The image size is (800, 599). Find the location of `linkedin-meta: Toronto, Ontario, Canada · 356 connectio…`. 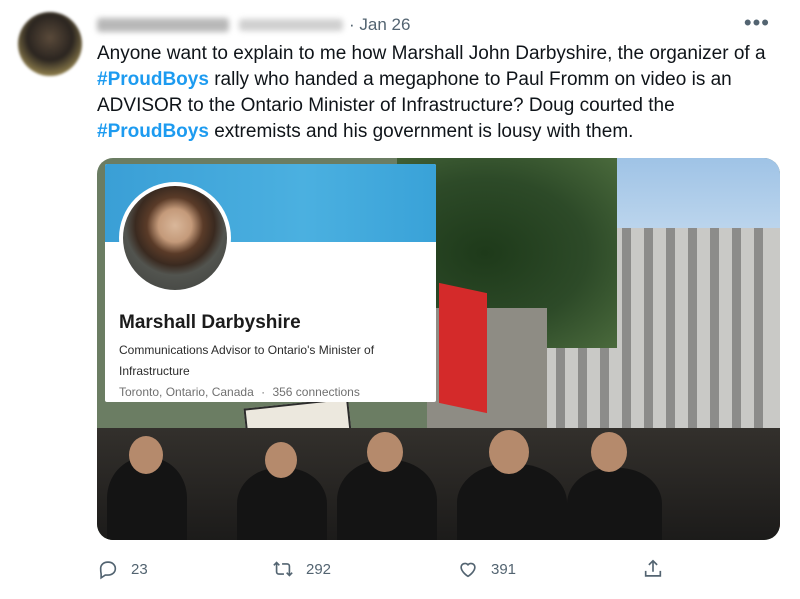

linkedin-meta: Toronto, Ontario, Canada · 356 connectio… is located at coordinates (239, 392).